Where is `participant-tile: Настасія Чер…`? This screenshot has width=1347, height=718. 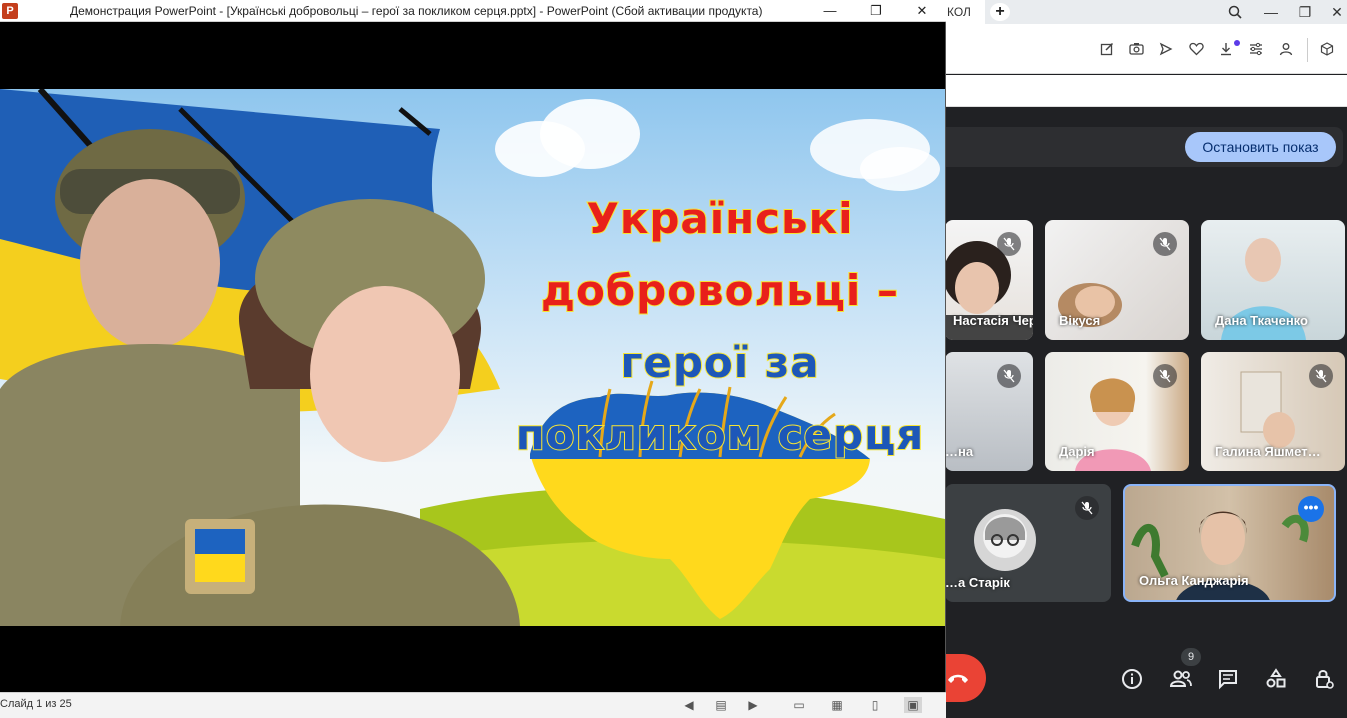
participant-tile: Настасія Чер… is located at coordinates (989, 280).